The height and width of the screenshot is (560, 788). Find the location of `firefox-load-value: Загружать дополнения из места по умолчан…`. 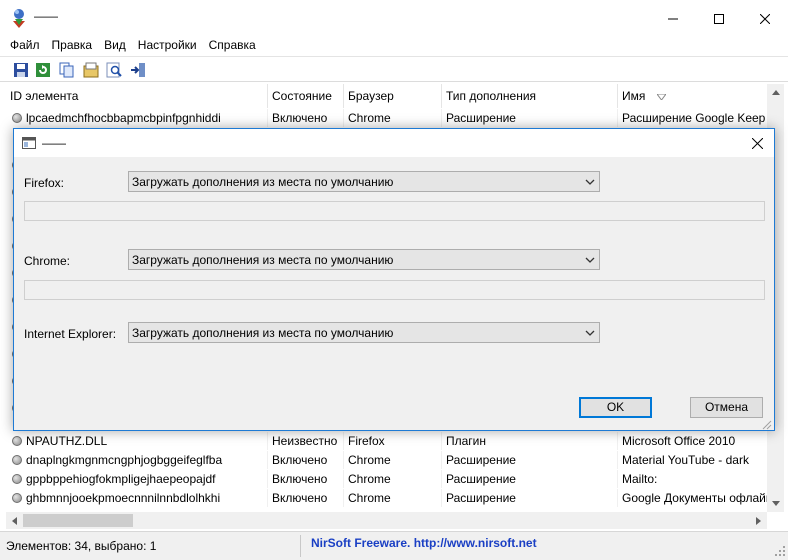

firefox-load-value: Загружать дополнения из места по умолчан… is located at coordinates (263, 182).